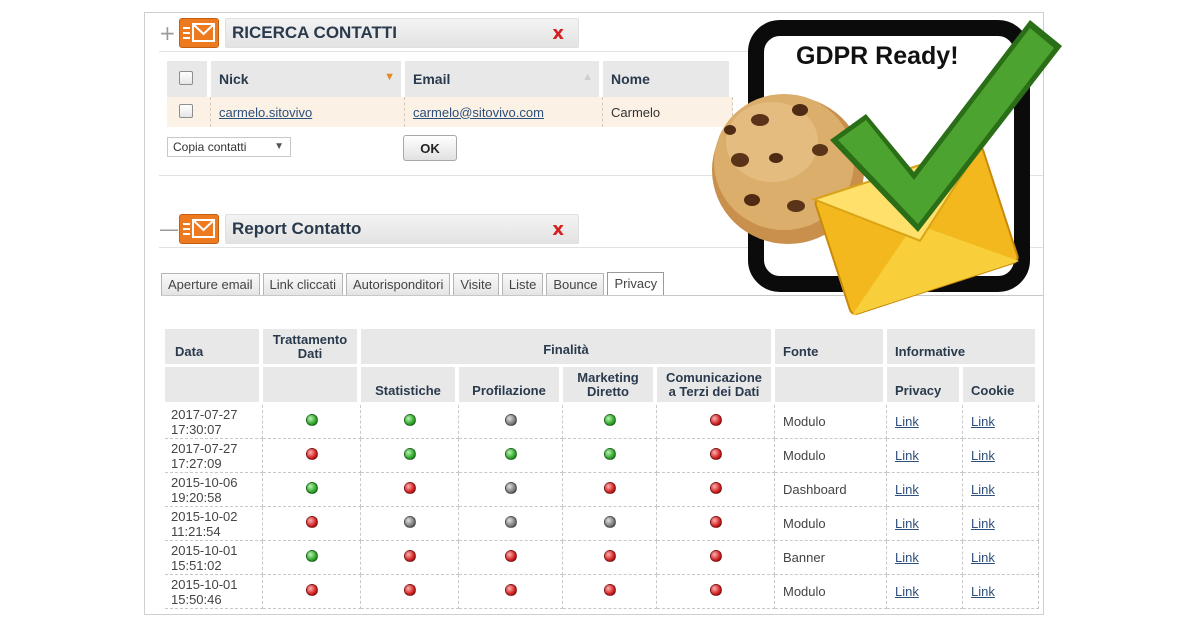  What do you see at coordinates (186, 110) in the screenshot?
I see `row-checkbox` at bounding box center [186, 110].